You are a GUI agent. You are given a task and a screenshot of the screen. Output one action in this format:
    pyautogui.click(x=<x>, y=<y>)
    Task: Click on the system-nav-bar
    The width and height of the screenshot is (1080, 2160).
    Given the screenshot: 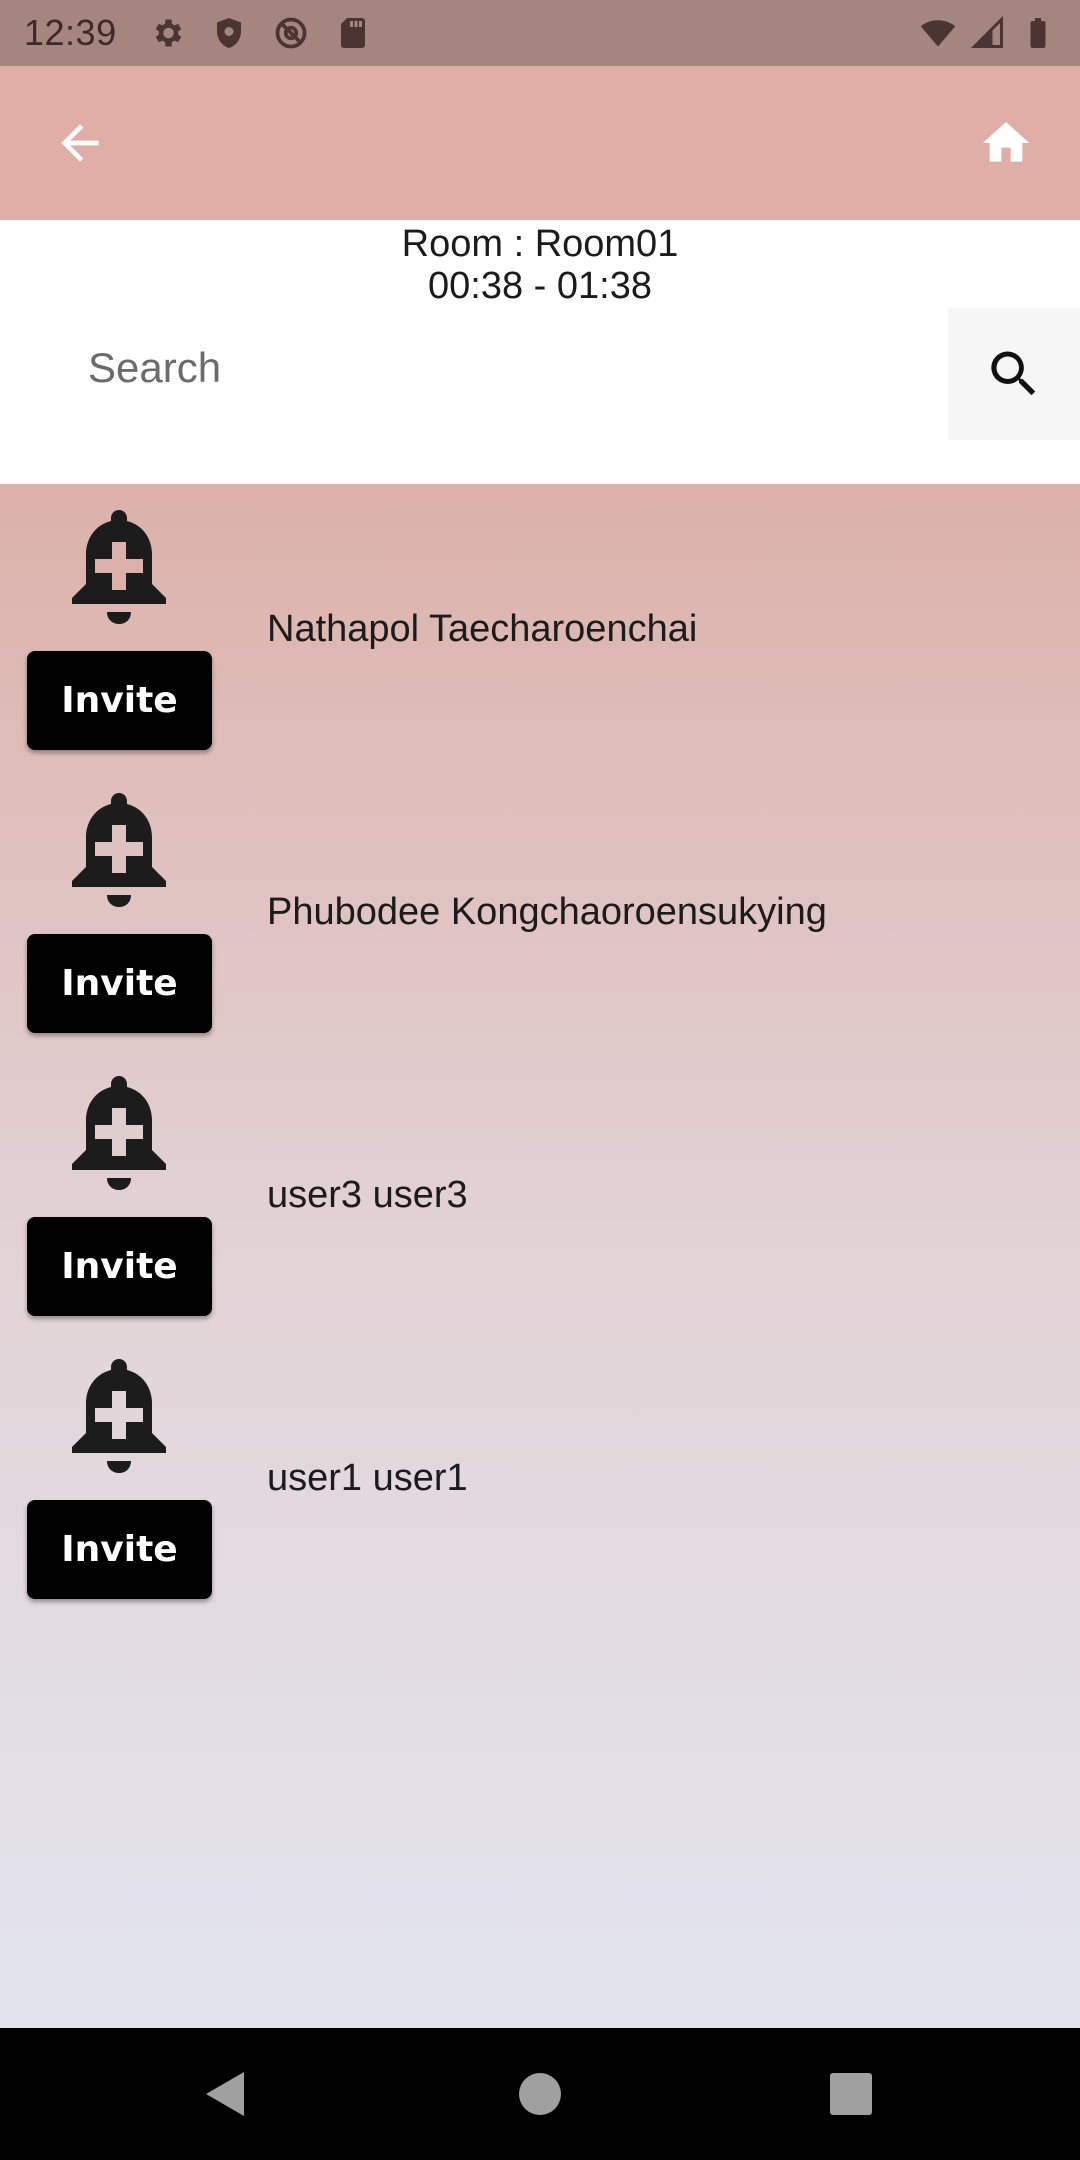 What is the action you would take?
    pyautogui.click(x=540, y=2094)
    